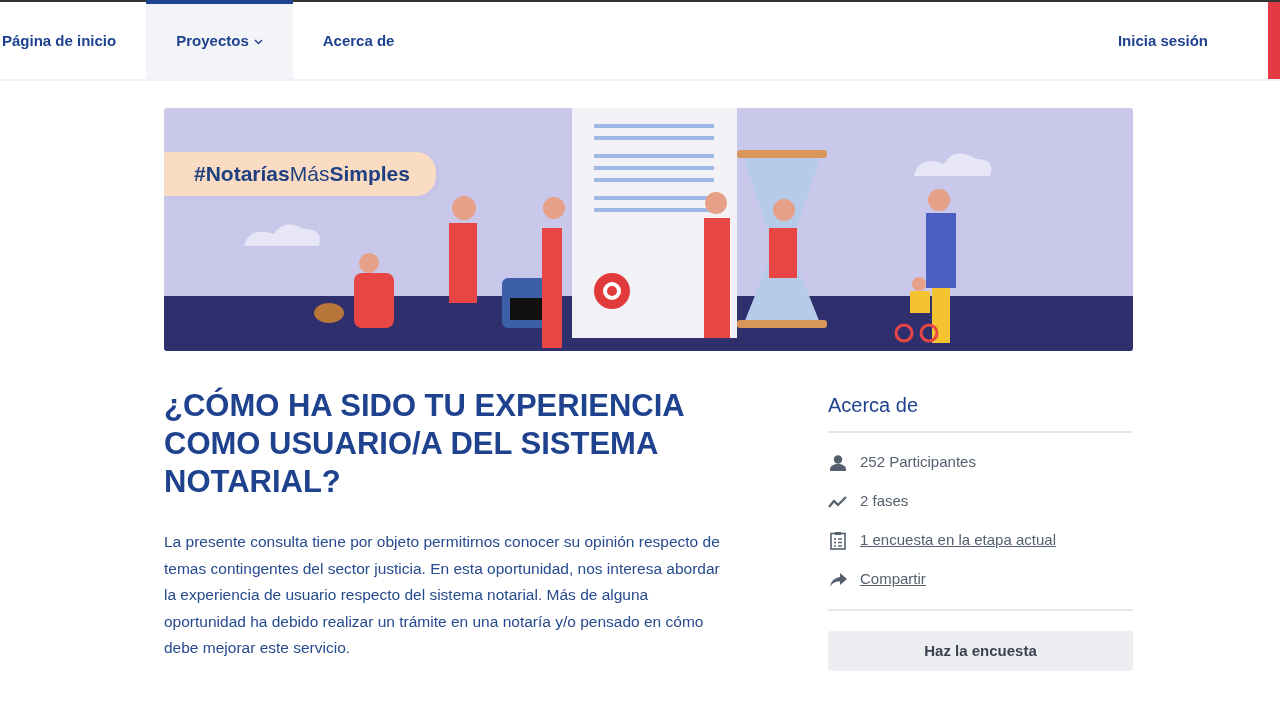 The height and width of the screenshot is (720, 1280). I want to click on page-title: ¿CÓMO HA SIDO TU EXPERIENCIA COMO USUARIO/A DEL SISTEMA NOTARIAL?, so click(424, 444).